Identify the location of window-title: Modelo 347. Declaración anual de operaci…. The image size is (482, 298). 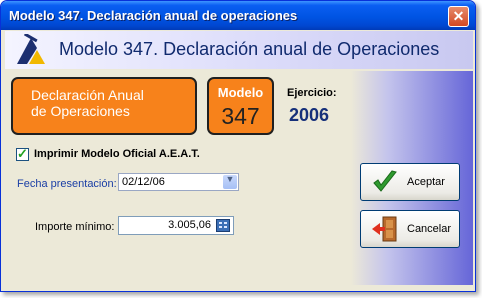
(153, 15).